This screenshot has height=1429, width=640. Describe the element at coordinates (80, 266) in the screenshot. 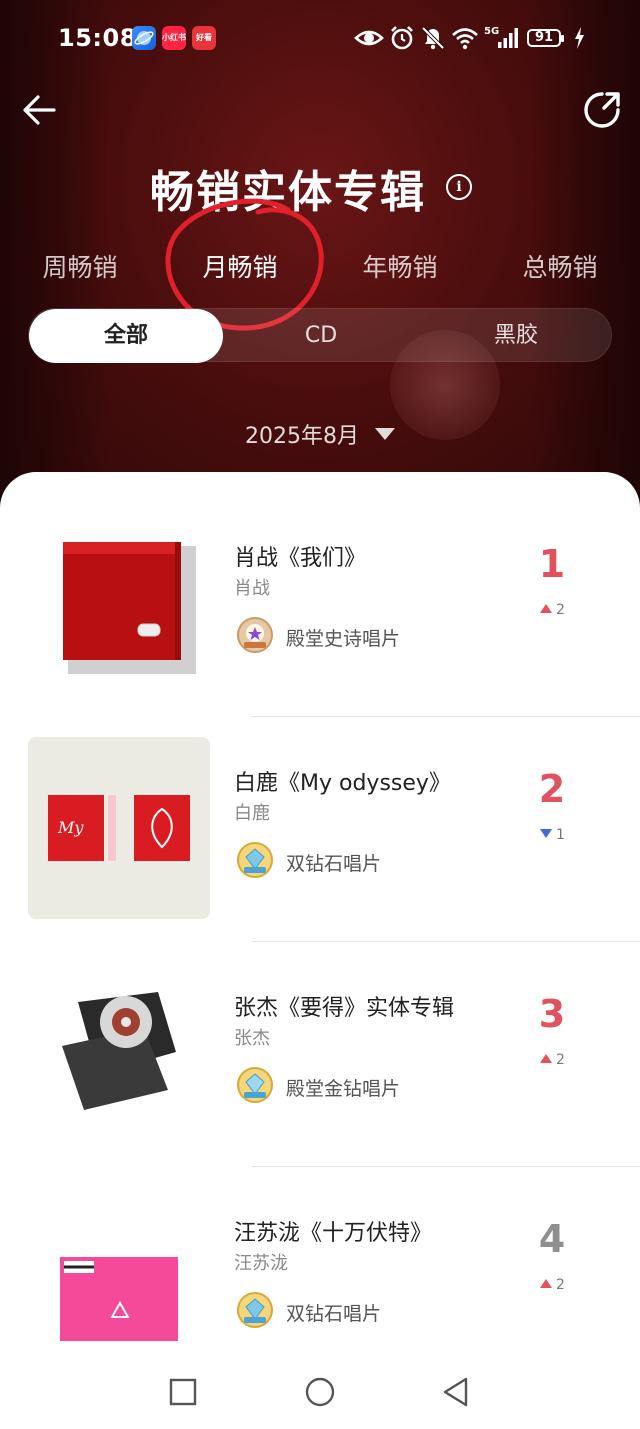

I see `tab-weekly: 周畅销` at that location.